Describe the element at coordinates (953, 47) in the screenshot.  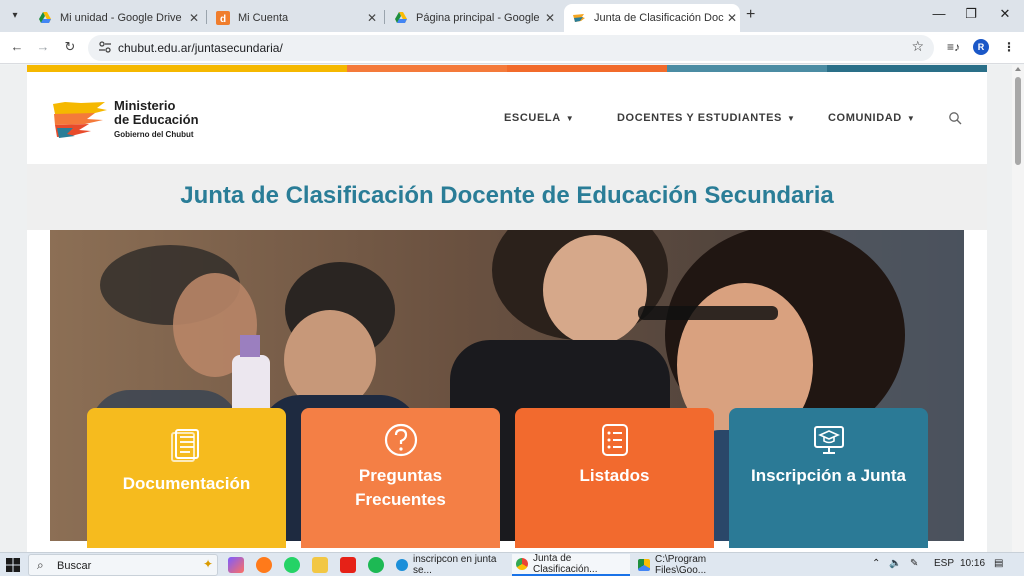
I see `media-controls-icon: ≡♪` at that location.